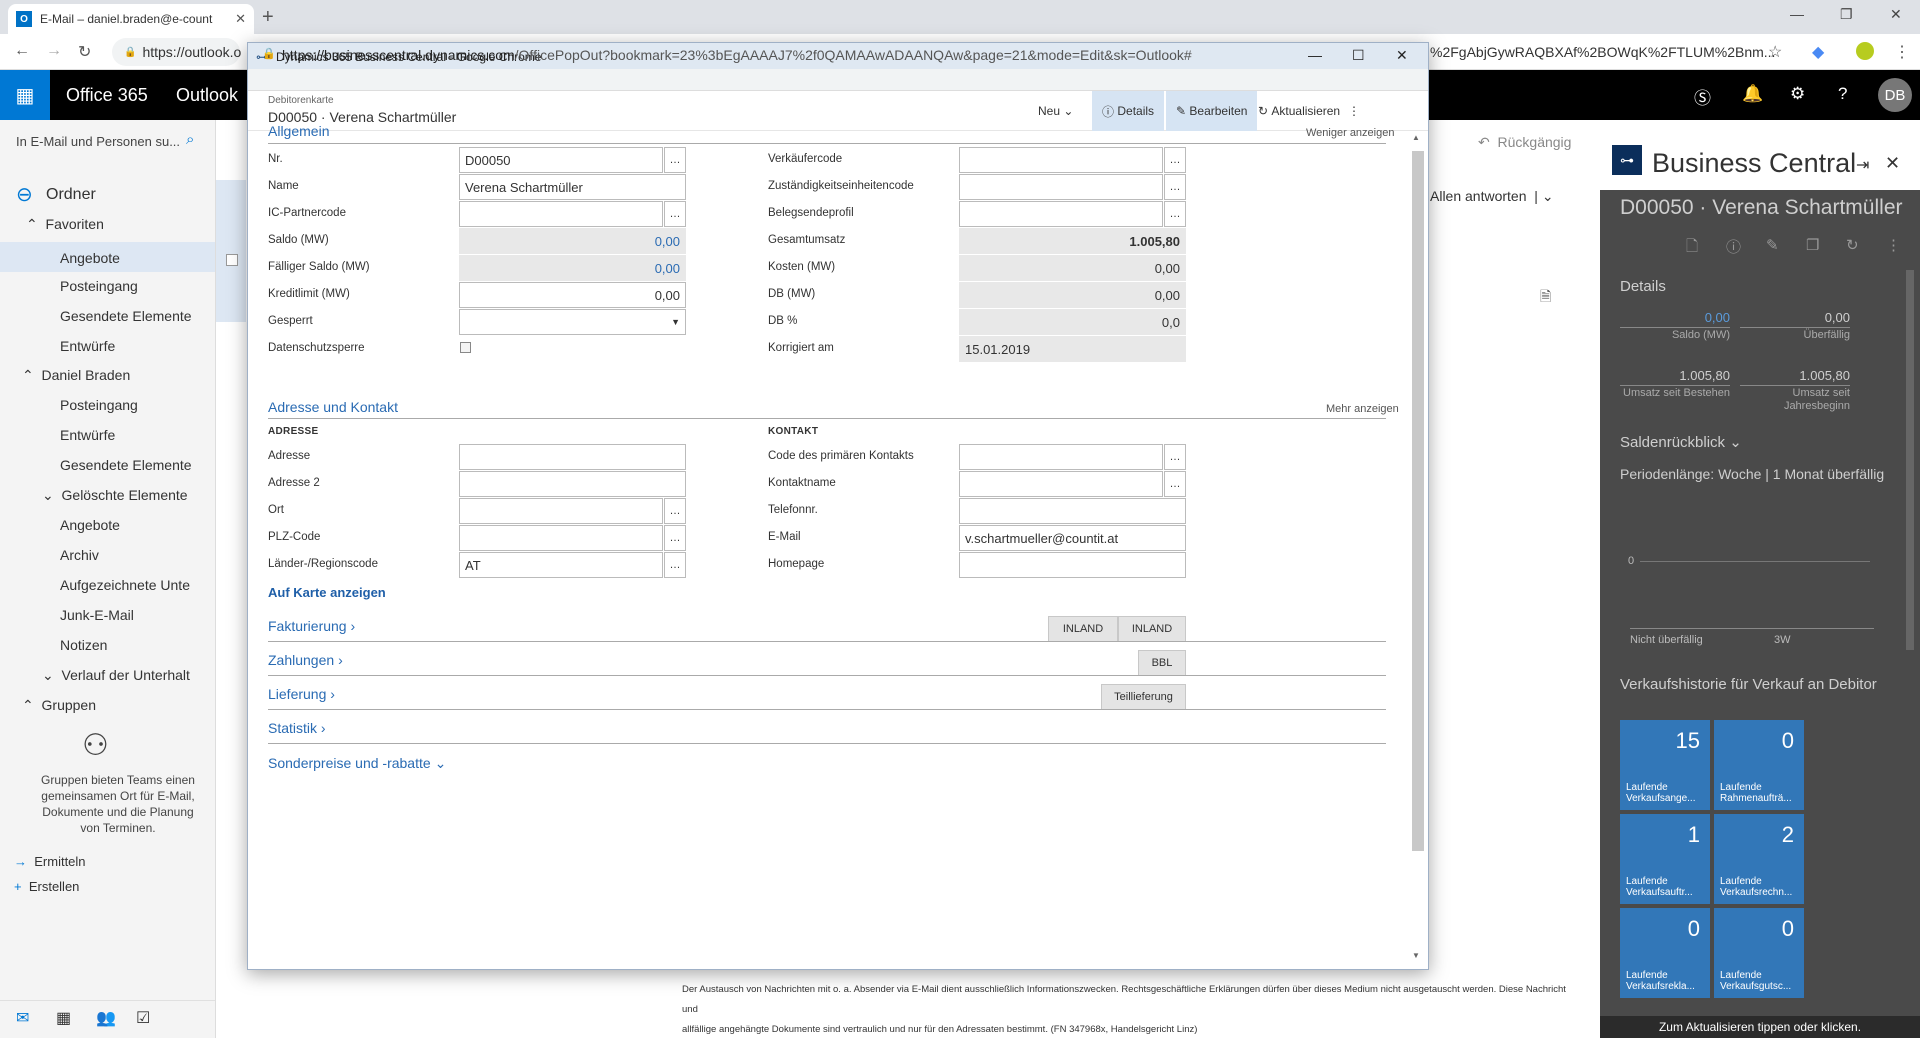 The height and width of the screenshot is (1038, 1920). What do you see at coordinates (301, 694) in the screenshot?
I see `section-shipping: Lieferung ›` at bounding box center [301, 694].